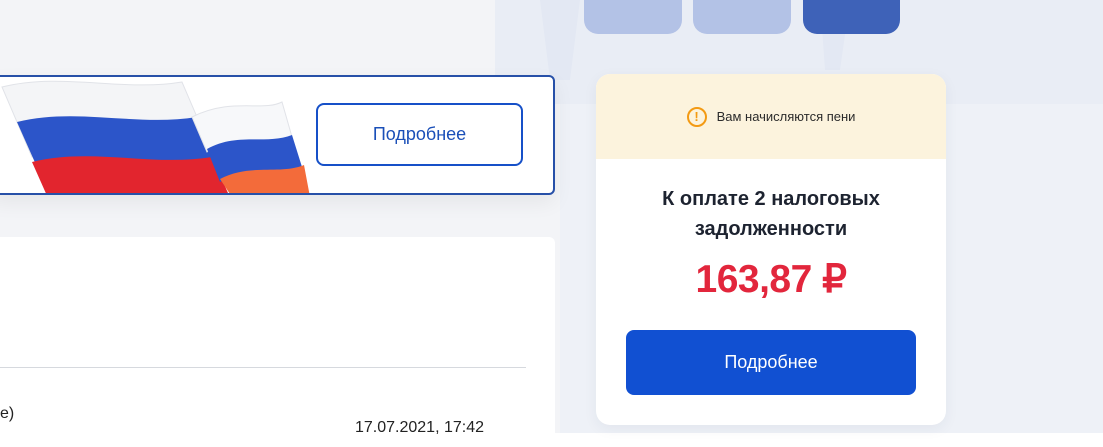 This screenshot has height=447, width=1103. What do you see at coordinates (263, 367) in the screenshot?
I see `list-divider` at bounding box center [263, 367].